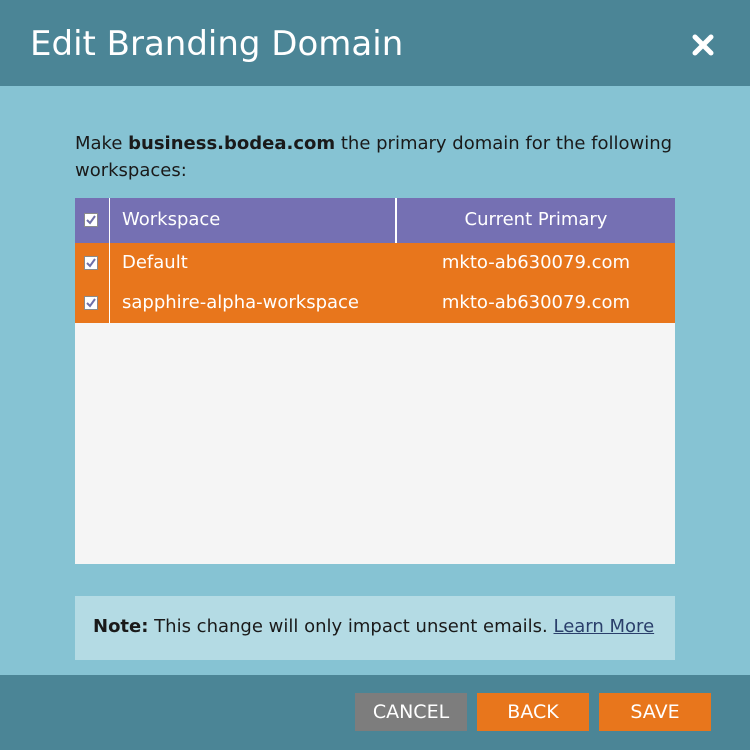  I want to click on close-icon, so click(703, 45).